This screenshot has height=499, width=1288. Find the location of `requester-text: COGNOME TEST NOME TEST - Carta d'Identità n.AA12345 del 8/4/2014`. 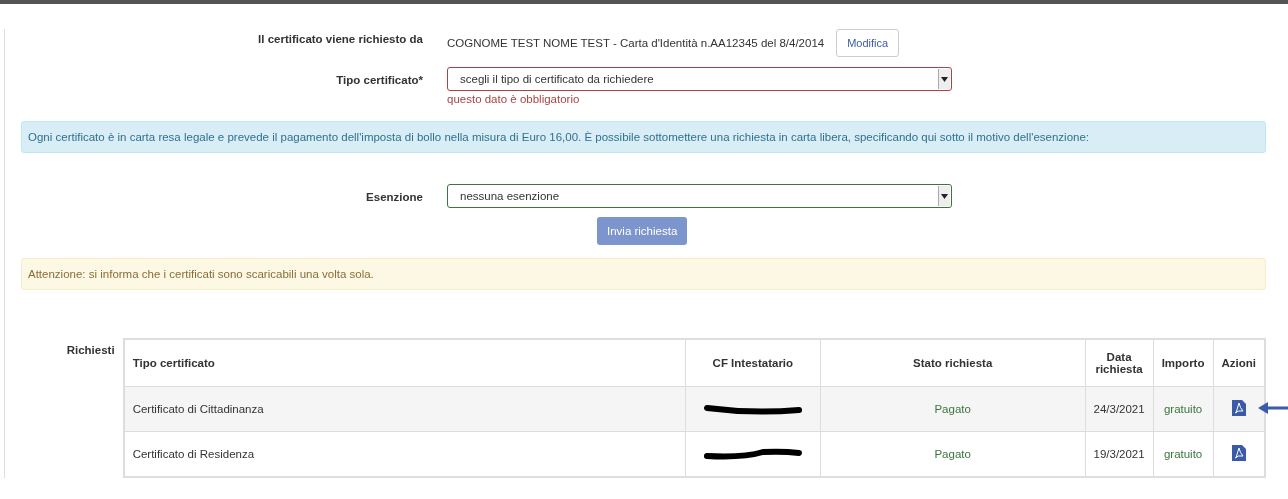

requester-text: COGNOME TEST NOME TEST - Carta d'Identità n.AA12345 del 8/4/2014 is located at coordinates (636, 43).